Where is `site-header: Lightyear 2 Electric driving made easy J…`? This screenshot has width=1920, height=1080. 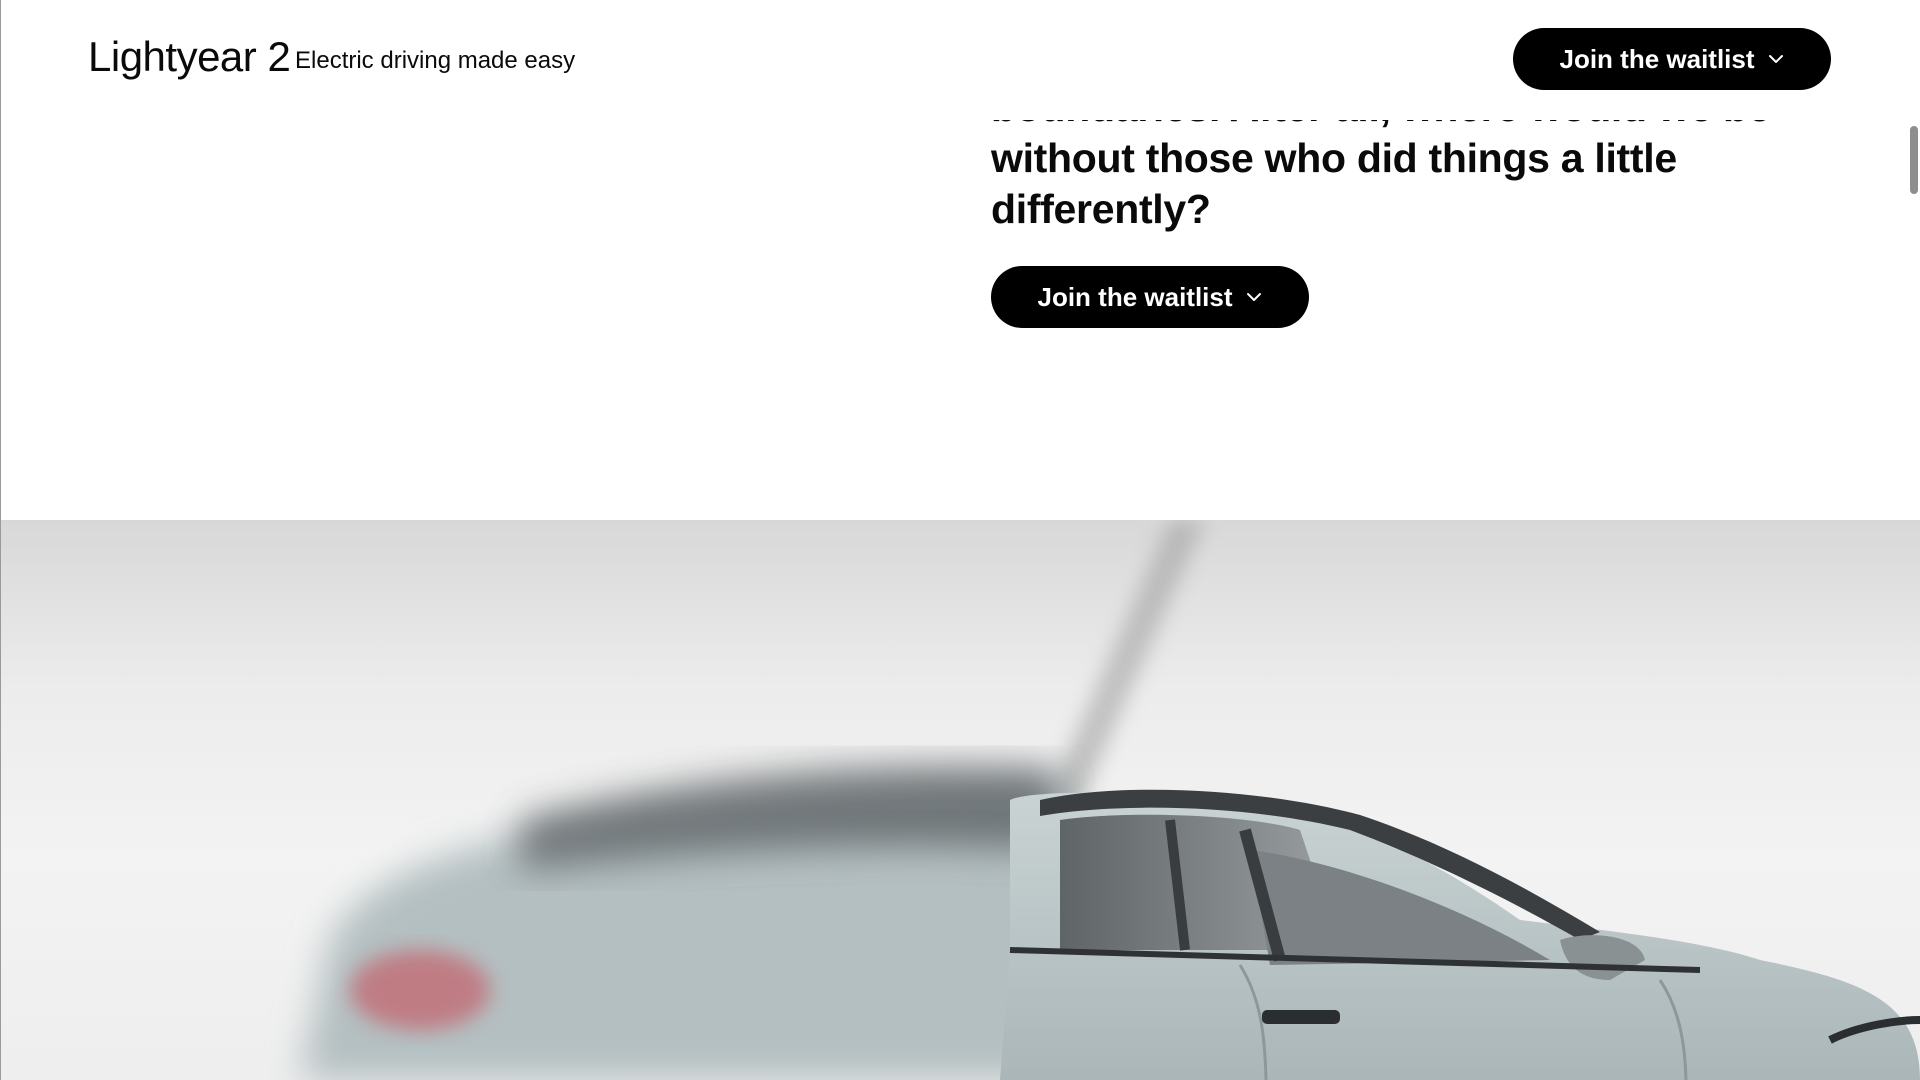
site-header: Lightyear 2 Electric driving made easy J… is located at coordinates (960, 60).